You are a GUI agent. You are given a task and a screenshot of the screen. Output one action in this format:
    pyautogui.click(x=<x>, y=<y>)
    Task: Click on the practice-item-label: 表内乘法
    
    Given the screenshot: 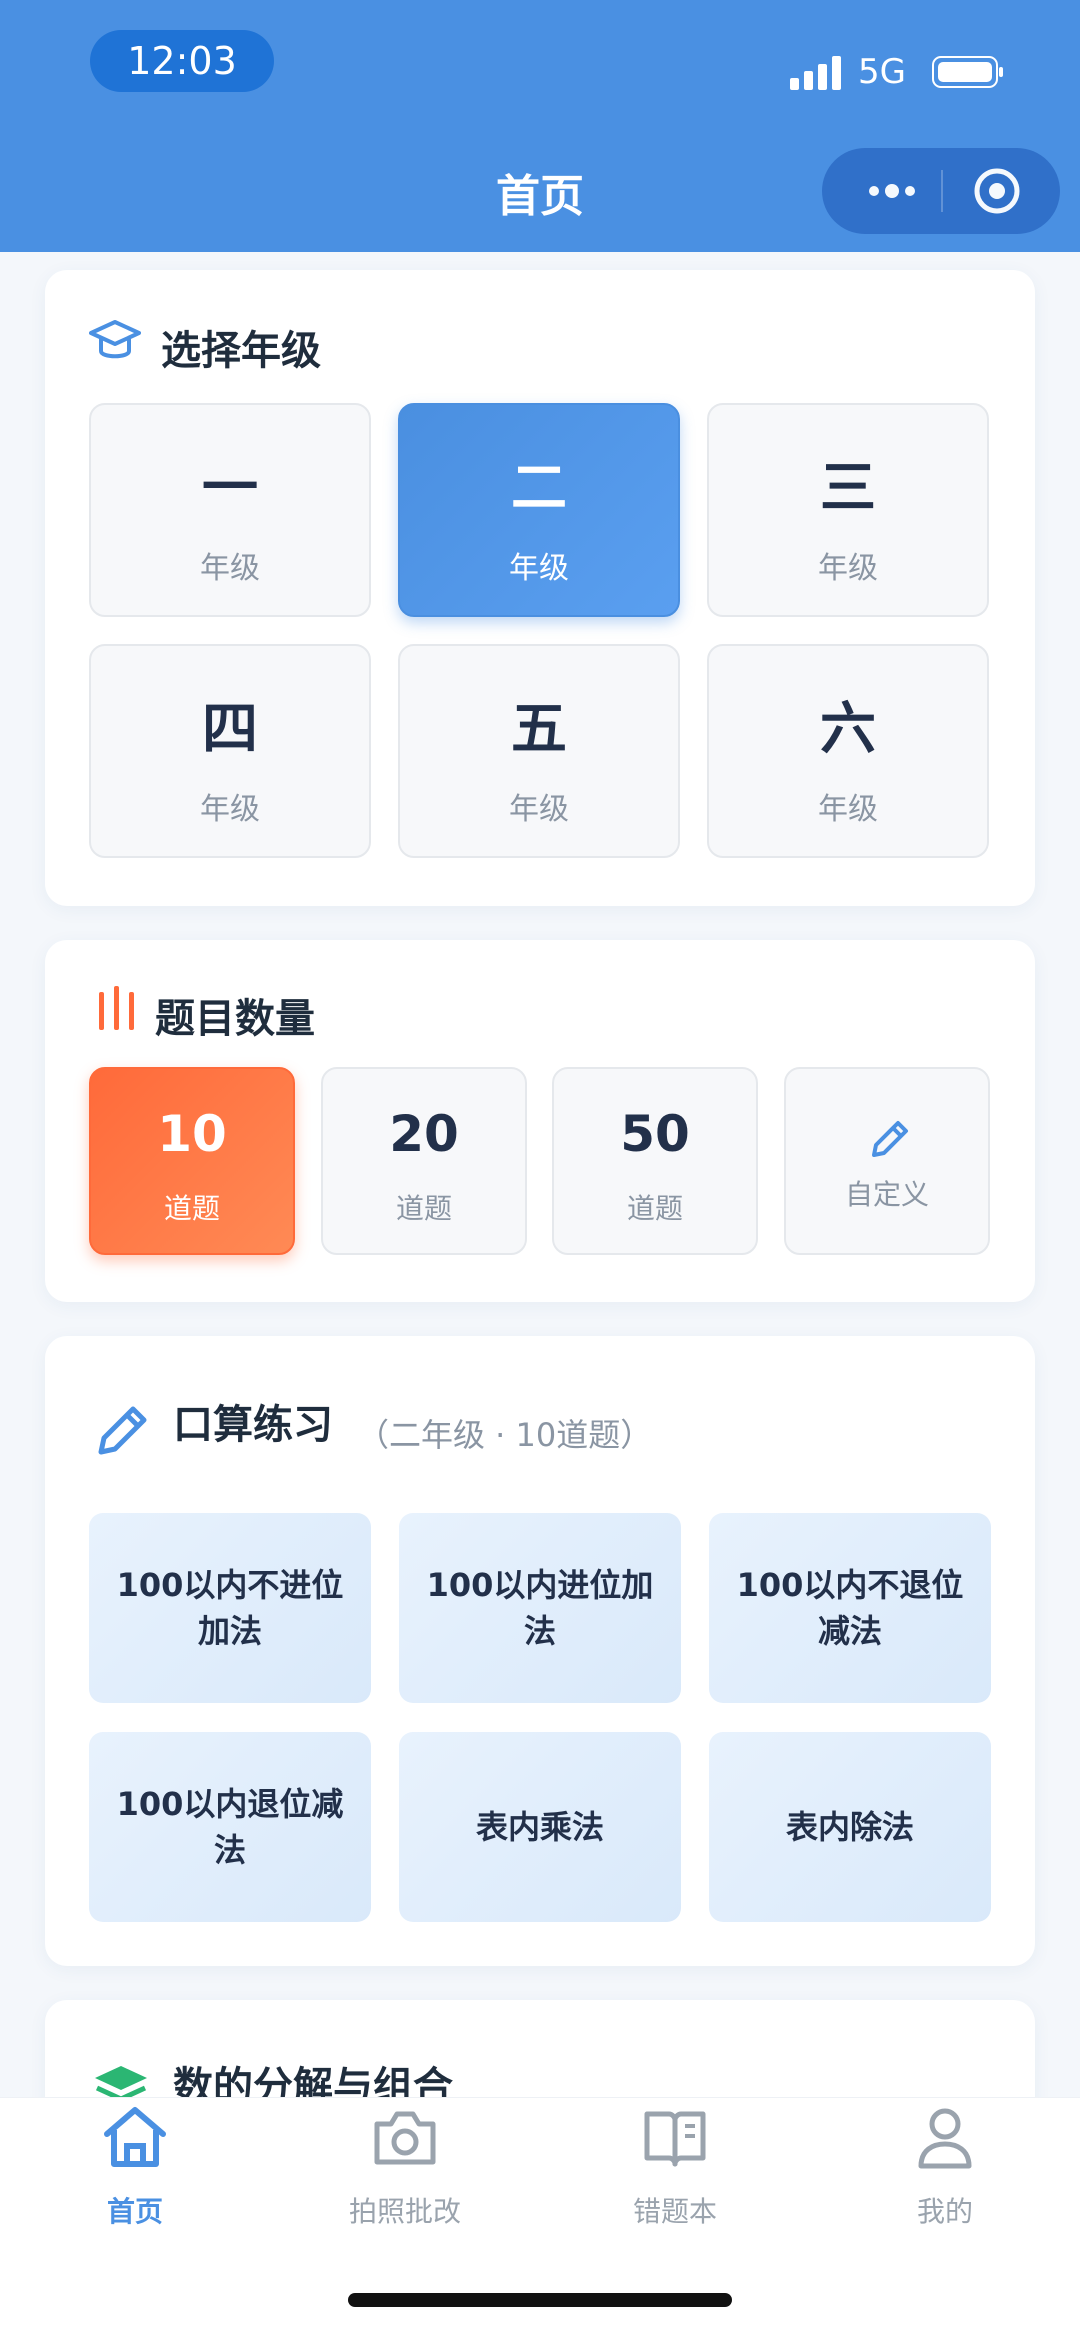 What is the action you would take?
    pyautogui.click(x=539, y=1827)
    